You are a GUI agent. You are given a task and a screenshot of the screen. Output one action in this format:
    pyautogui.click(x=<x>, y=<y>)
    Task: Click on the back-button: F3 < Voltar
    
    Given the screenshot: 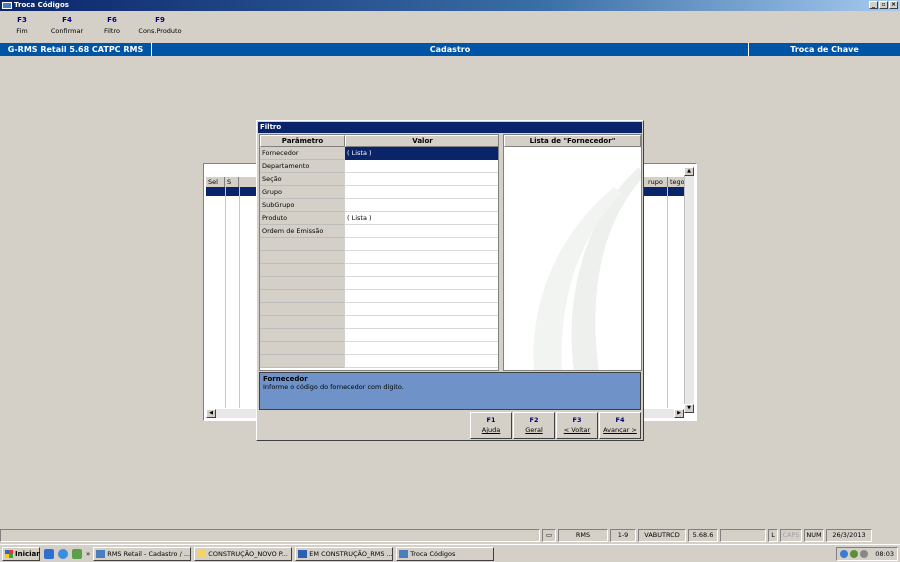 What is the action you would take?
    pyautogui.click(x=577, y=425)
    